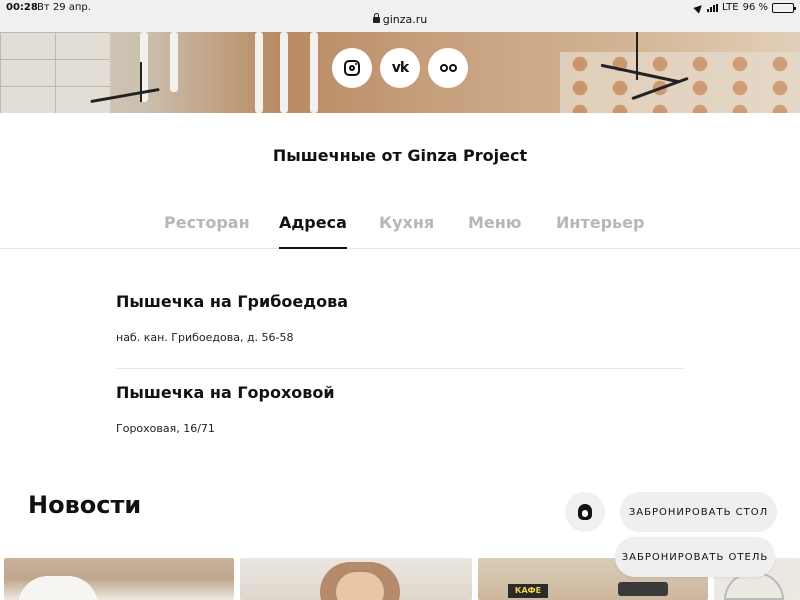  What do you see at coordinates (600, 222) in the screenshot?
I see `tab-interior: Интерьер` at bounding box center [600, 222].